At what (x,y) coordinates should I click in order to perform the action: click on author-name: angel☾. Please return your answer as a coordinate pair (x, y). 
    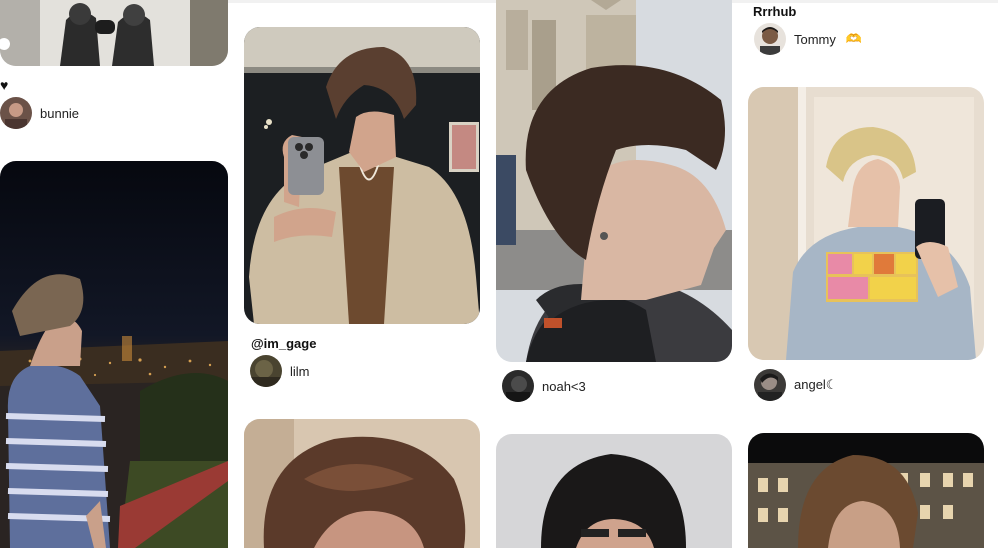
    Looking at the image, I should click on (816, 384).